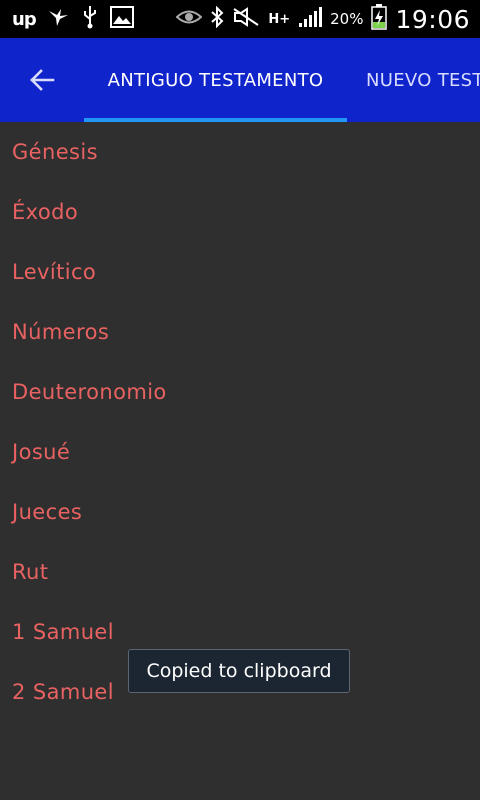 Image resolution: width=480 pixels, height=800 pixels. What do you see at coordinates (240, 332) in the screenshot?
I see `list-item: Números` at bounding box center [240, 332].